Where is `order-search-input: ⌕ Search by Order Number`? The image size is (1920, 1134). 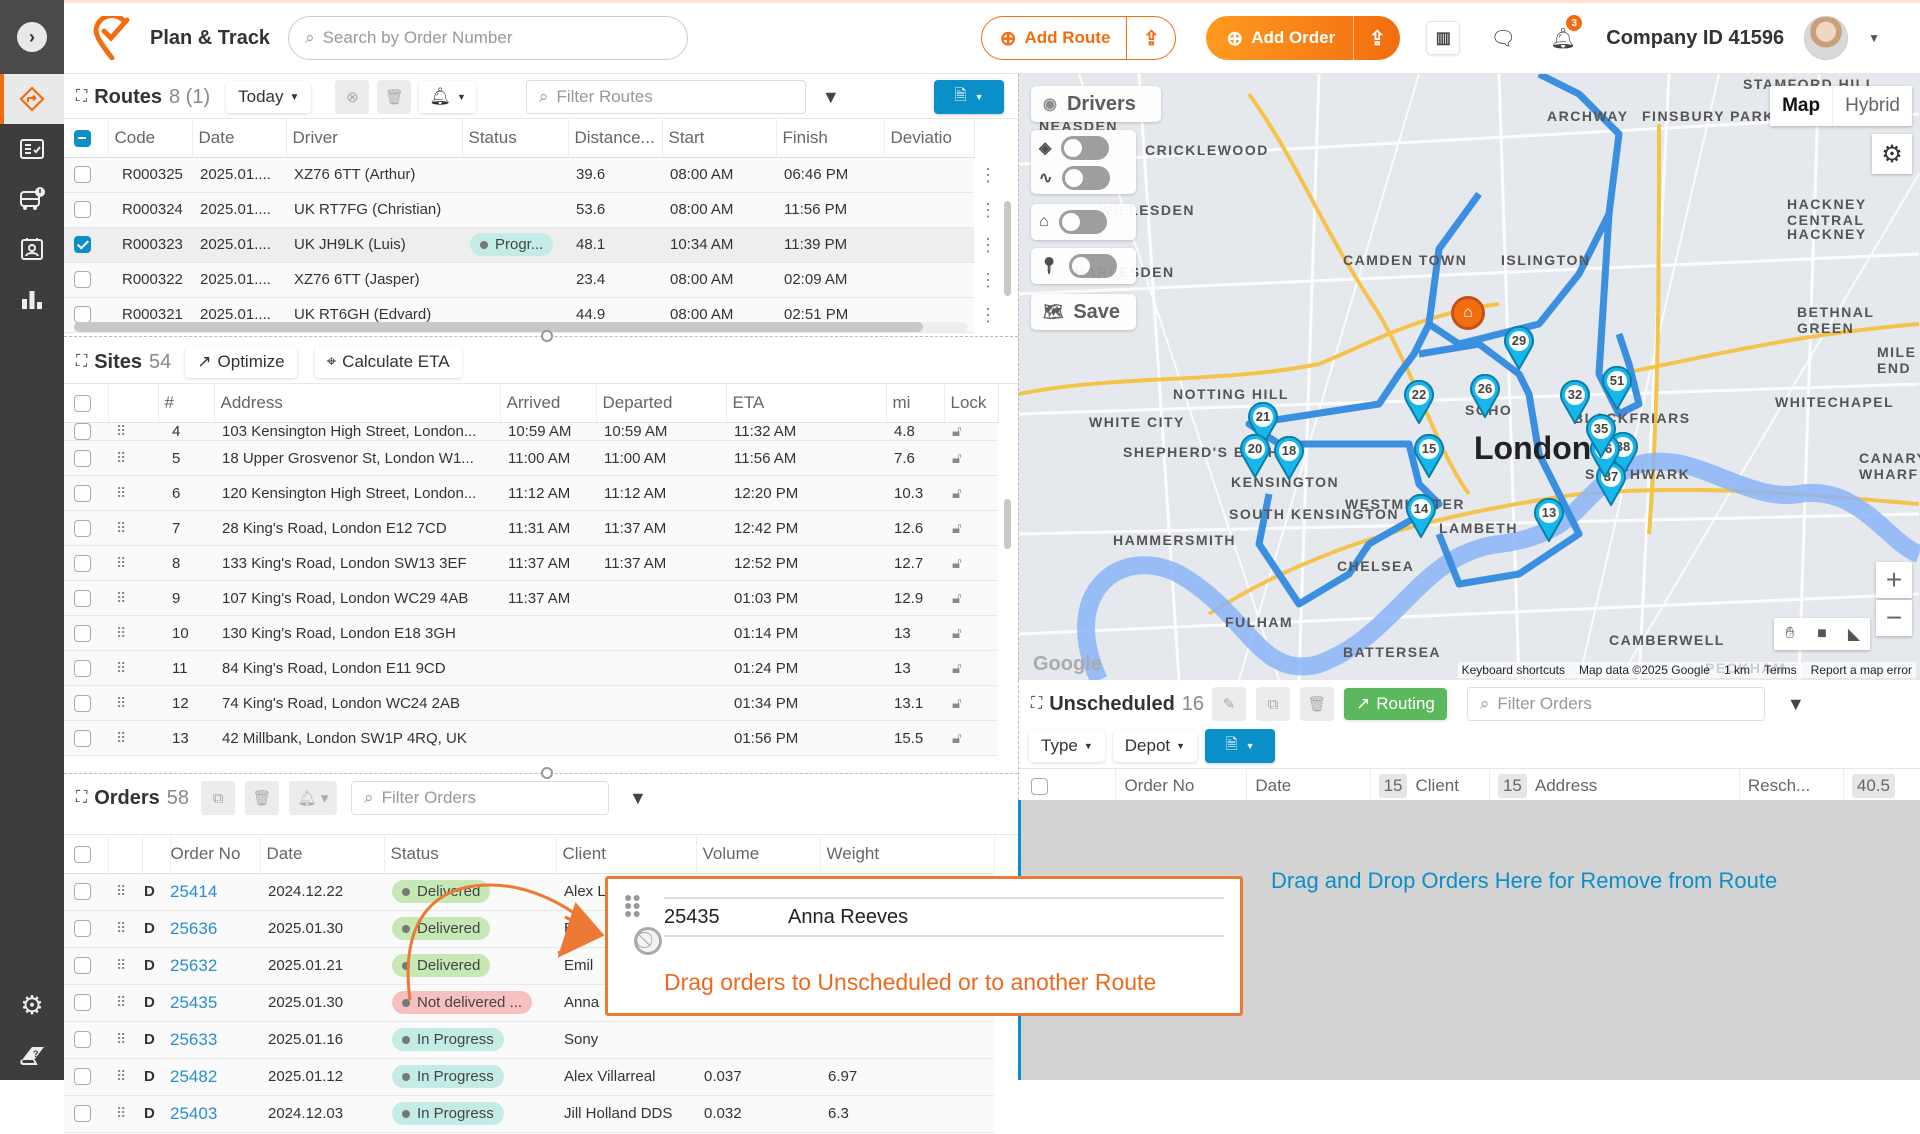
order-search-input: ⌕ Search by Order Number is located at coordinates (488, 38).